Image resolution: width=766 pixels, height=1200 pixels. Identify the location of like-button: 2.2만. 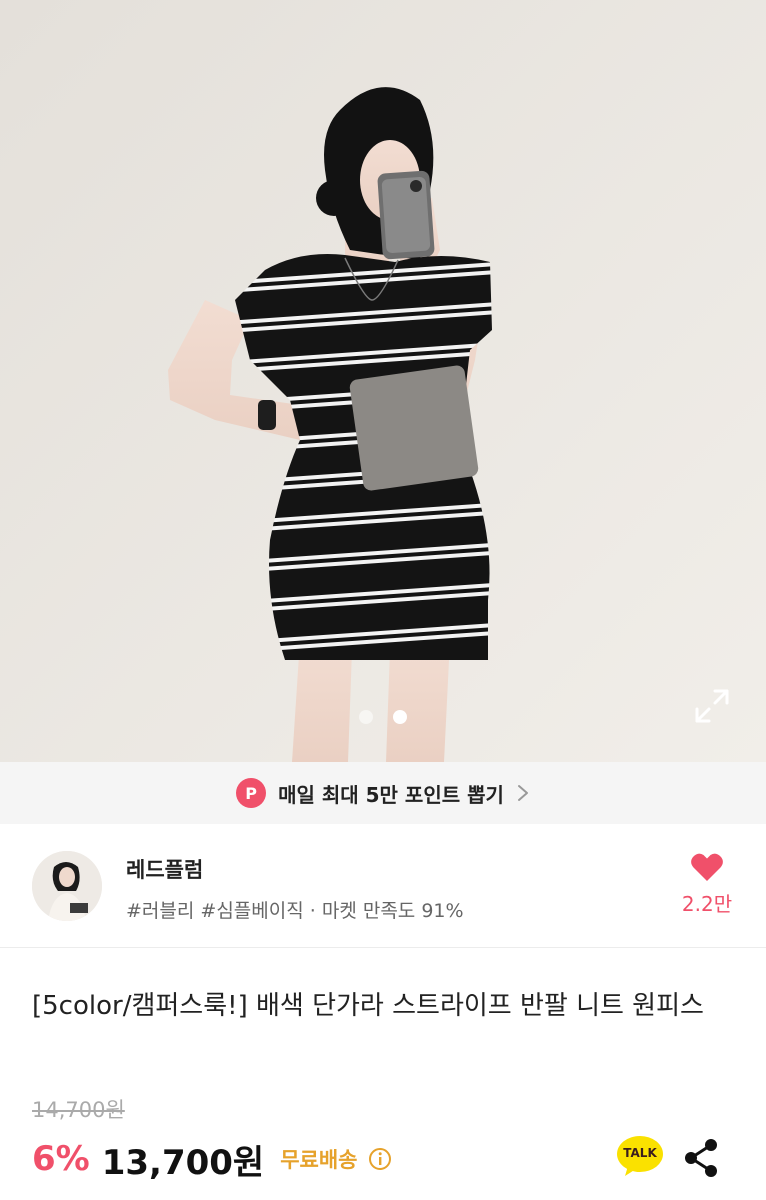
(707, 884).